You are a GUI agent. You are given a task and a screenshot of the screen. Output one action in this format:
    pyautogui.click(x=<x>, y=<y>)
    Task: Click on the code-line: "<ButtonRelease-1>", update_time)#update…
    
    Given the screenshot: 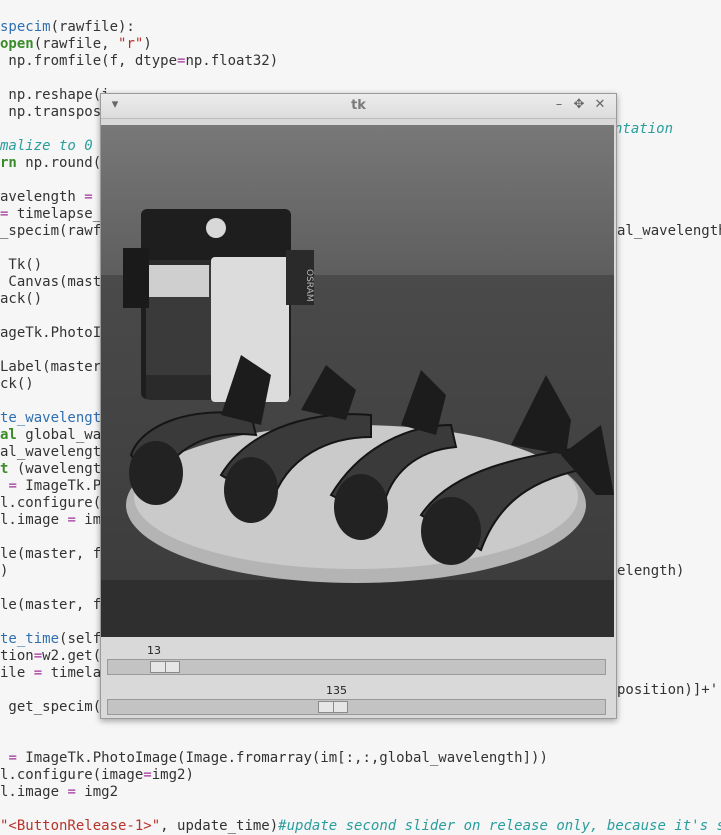 What is the action you would take?
    pyautogui.click(x=360, y=826)
    